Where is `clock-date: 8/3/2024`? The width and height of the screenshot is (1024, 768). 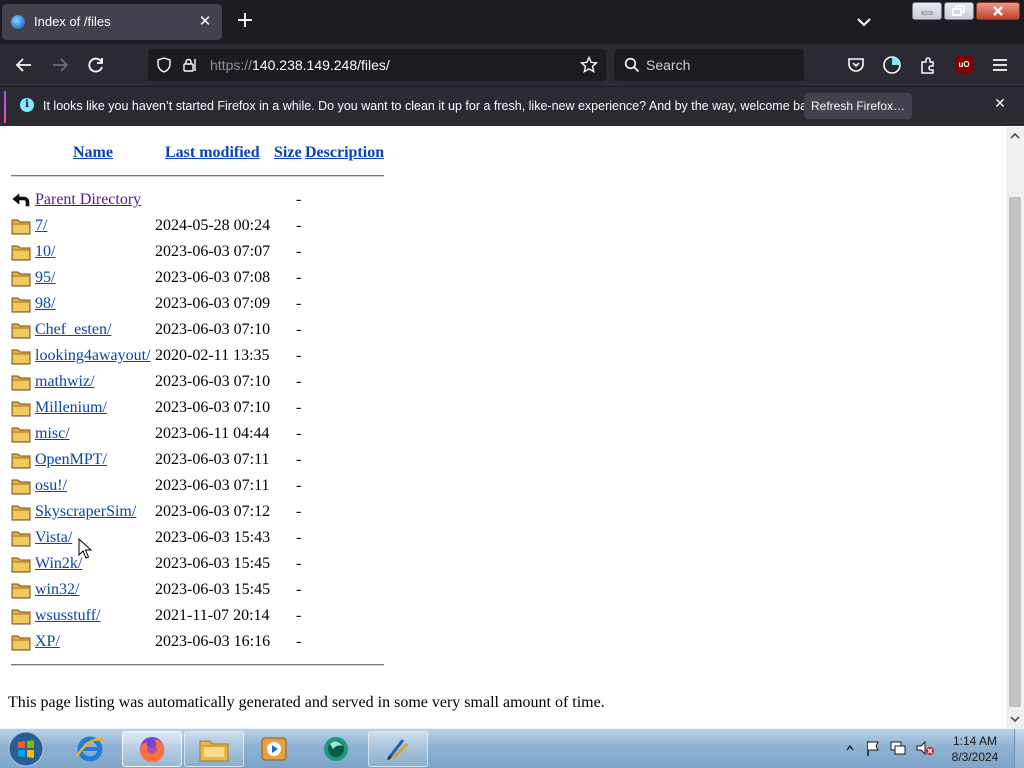 clock-date: 8/3/2024 is located at coordinates (975, 757).